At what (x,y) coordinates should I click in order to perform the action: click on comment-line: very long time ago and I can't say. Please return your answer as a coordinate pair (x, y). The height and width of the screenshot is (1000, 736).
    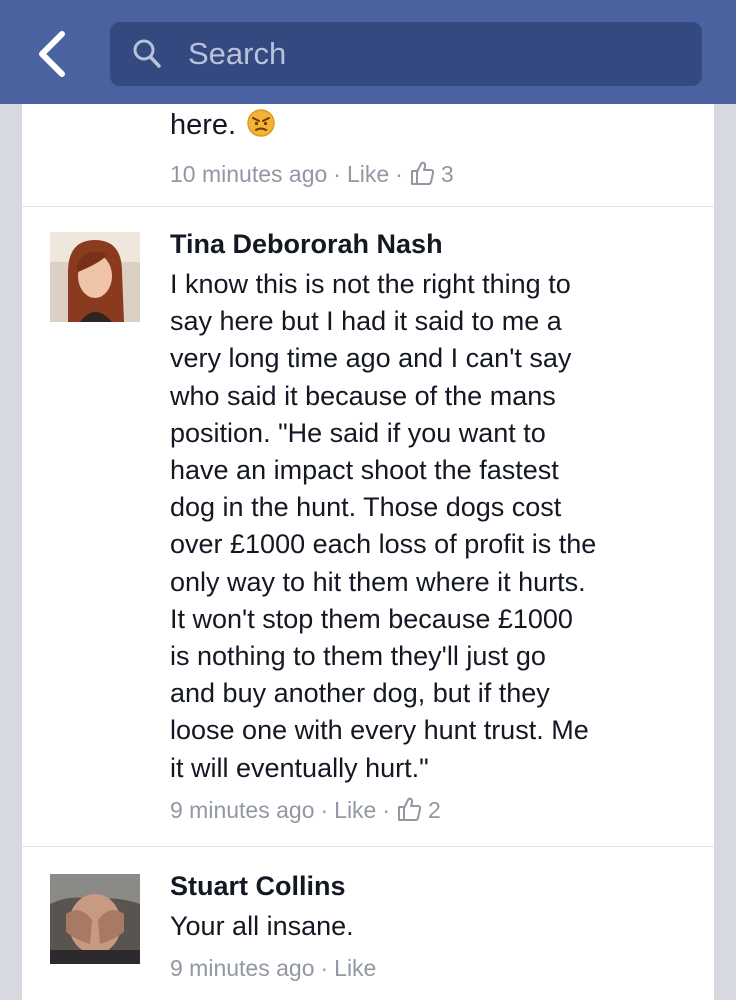
    Looking at the image, I should click on (371, 358).